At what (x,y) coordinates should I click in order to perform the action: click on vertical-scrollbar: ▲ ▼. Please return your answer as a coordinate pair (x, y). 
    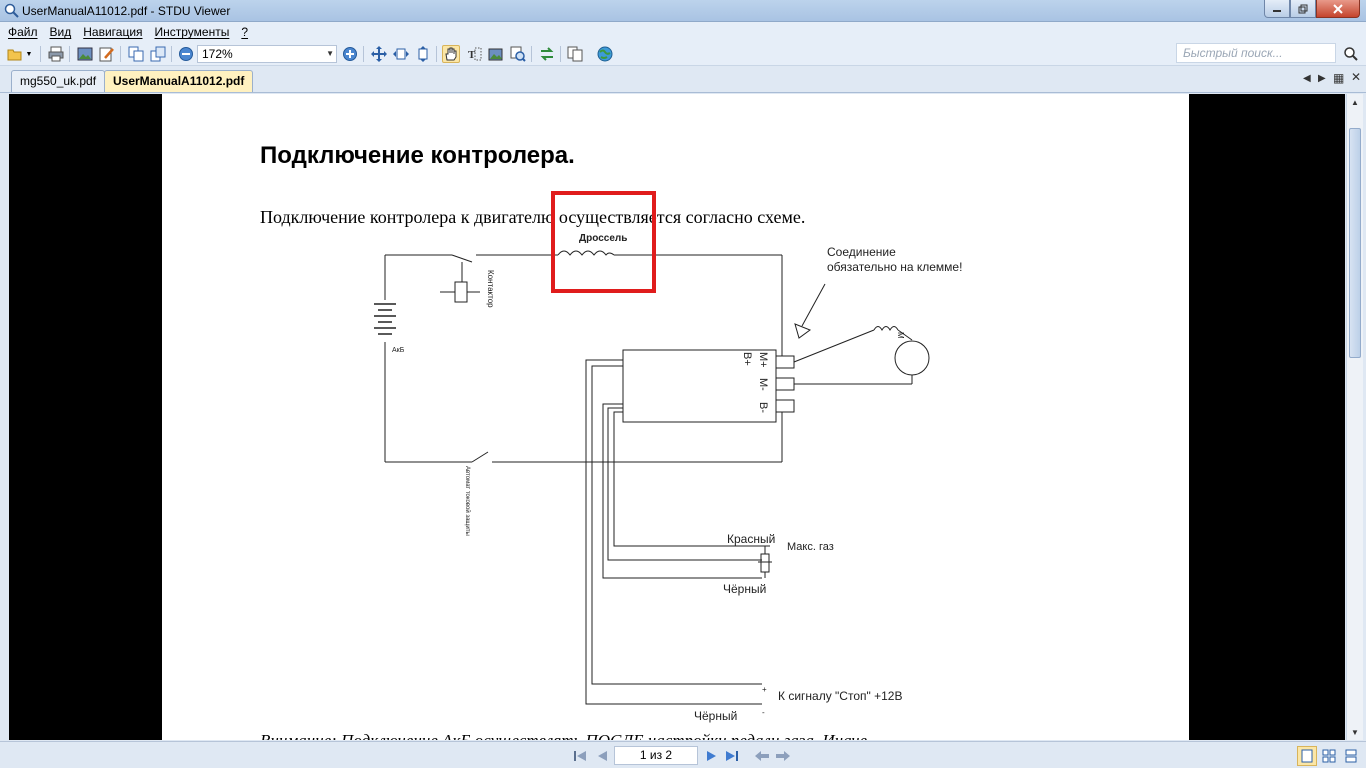
    Looking at the image, I should click on (1354, 417).